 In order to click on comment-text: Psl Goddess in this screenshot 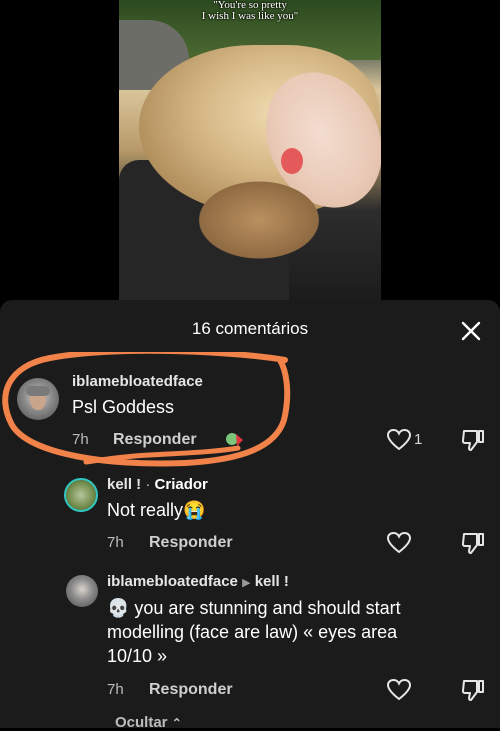, I will do `click(123, 407)`.